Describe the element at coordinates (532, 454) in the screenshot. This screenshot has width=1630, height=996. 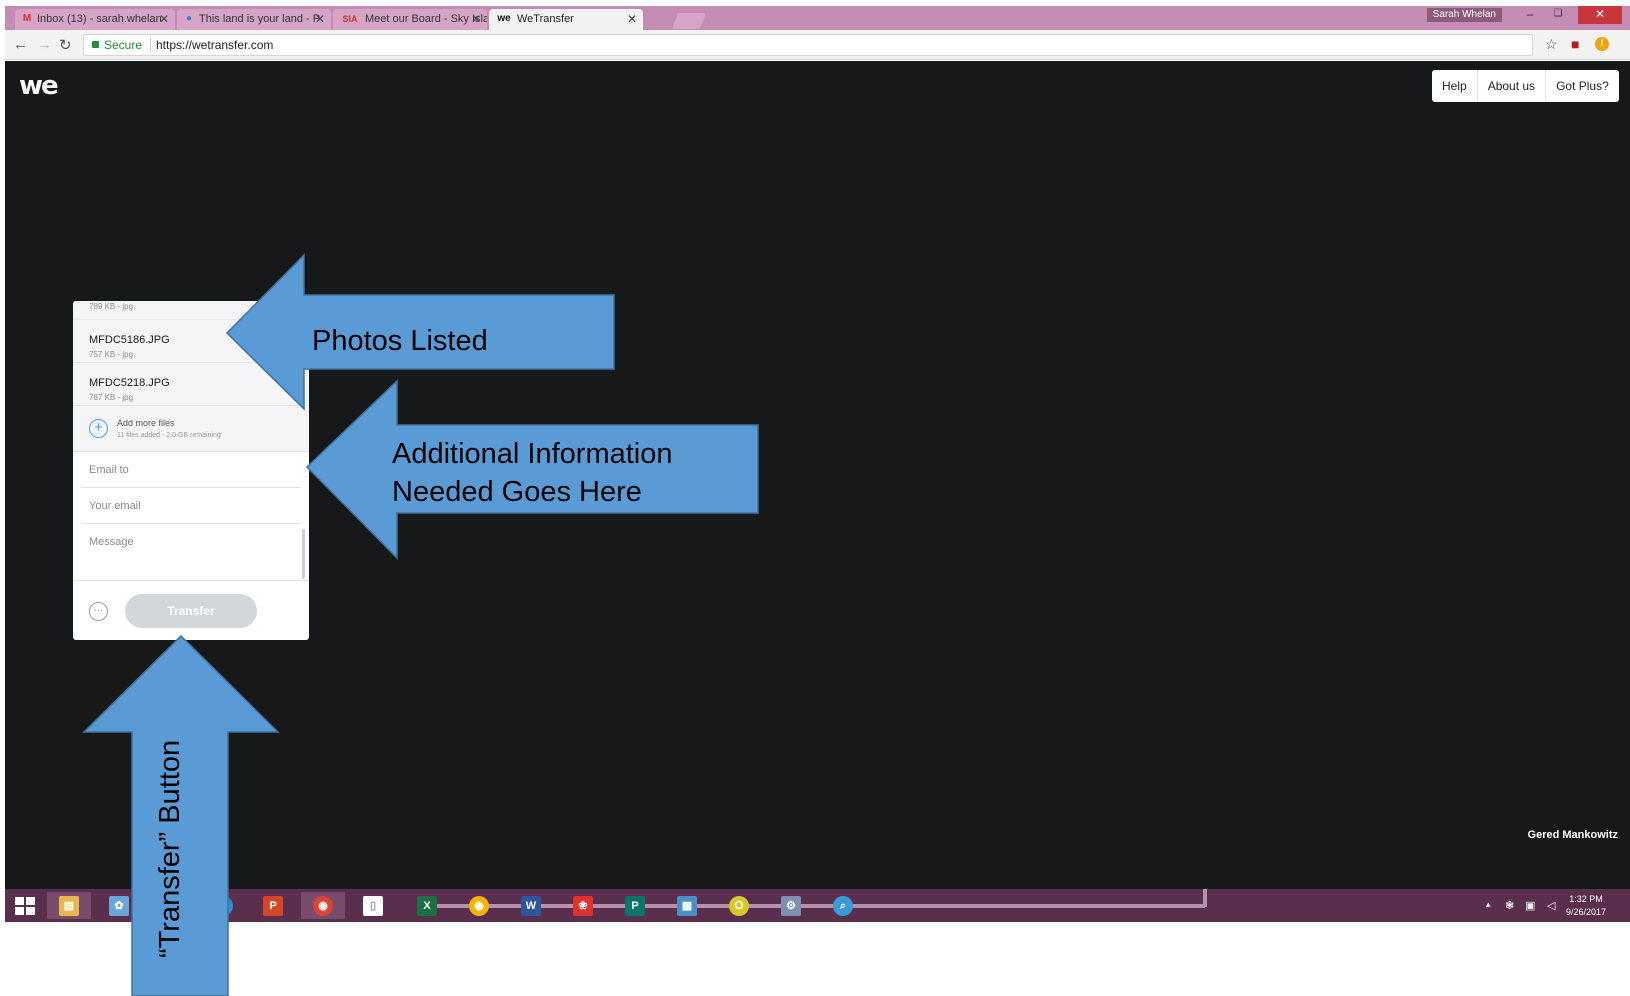
I see `additional-info-label-line1: Additional Information` at that location.